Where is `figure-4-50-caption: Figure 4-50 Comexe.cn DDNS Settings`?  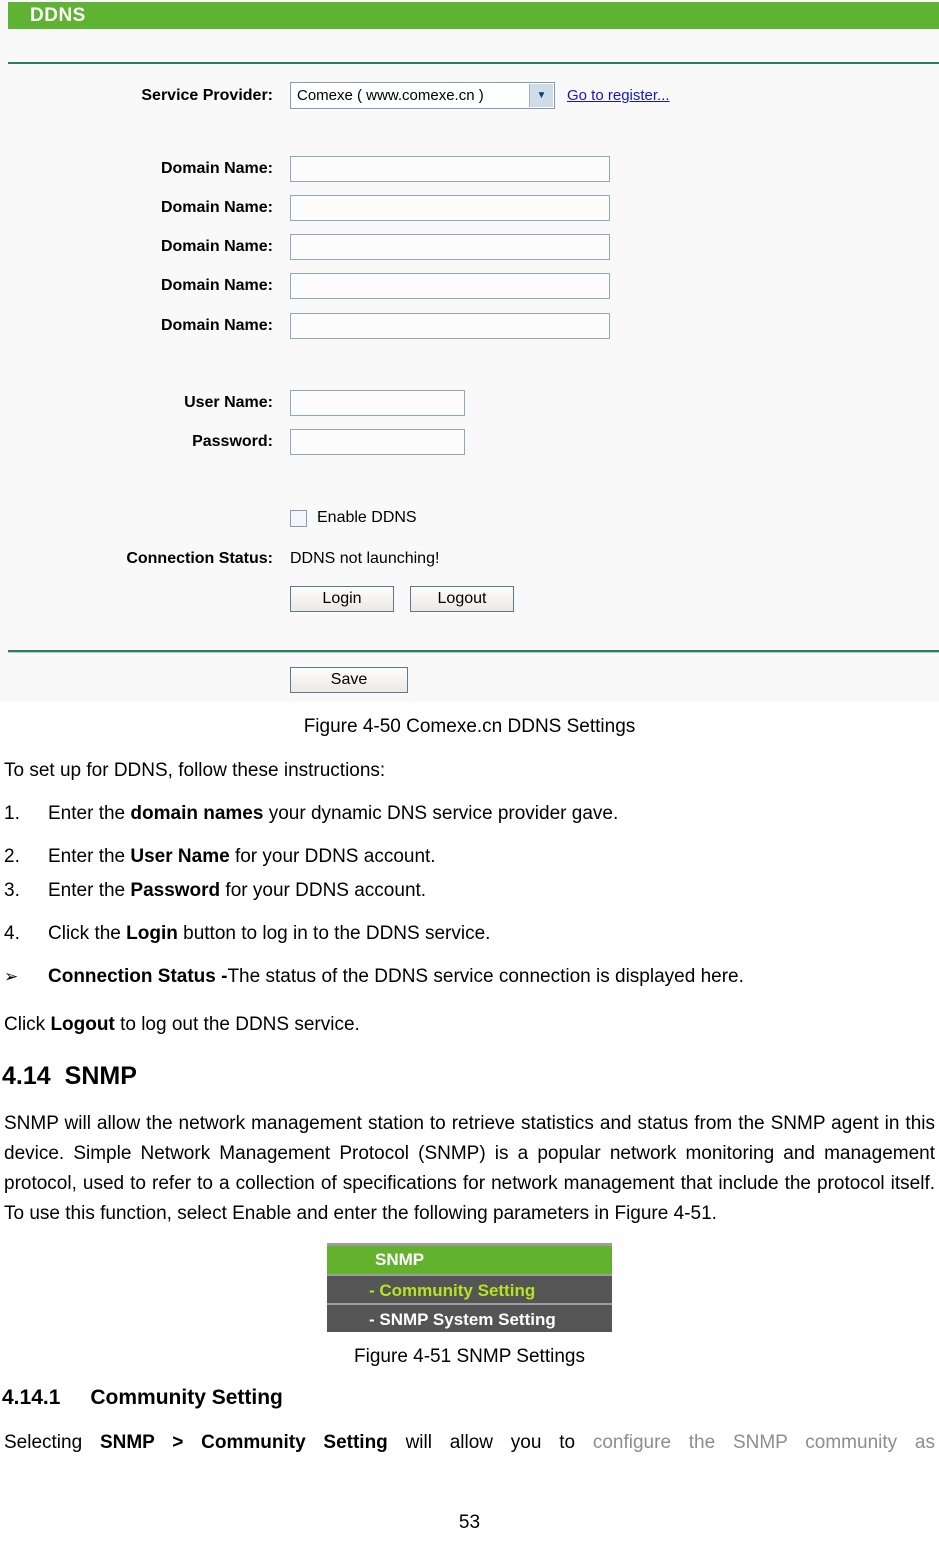 figure-4-50-caption: Figure 4-50 Comexe.cn DDNS Settings is located at coordinates (469, 726).